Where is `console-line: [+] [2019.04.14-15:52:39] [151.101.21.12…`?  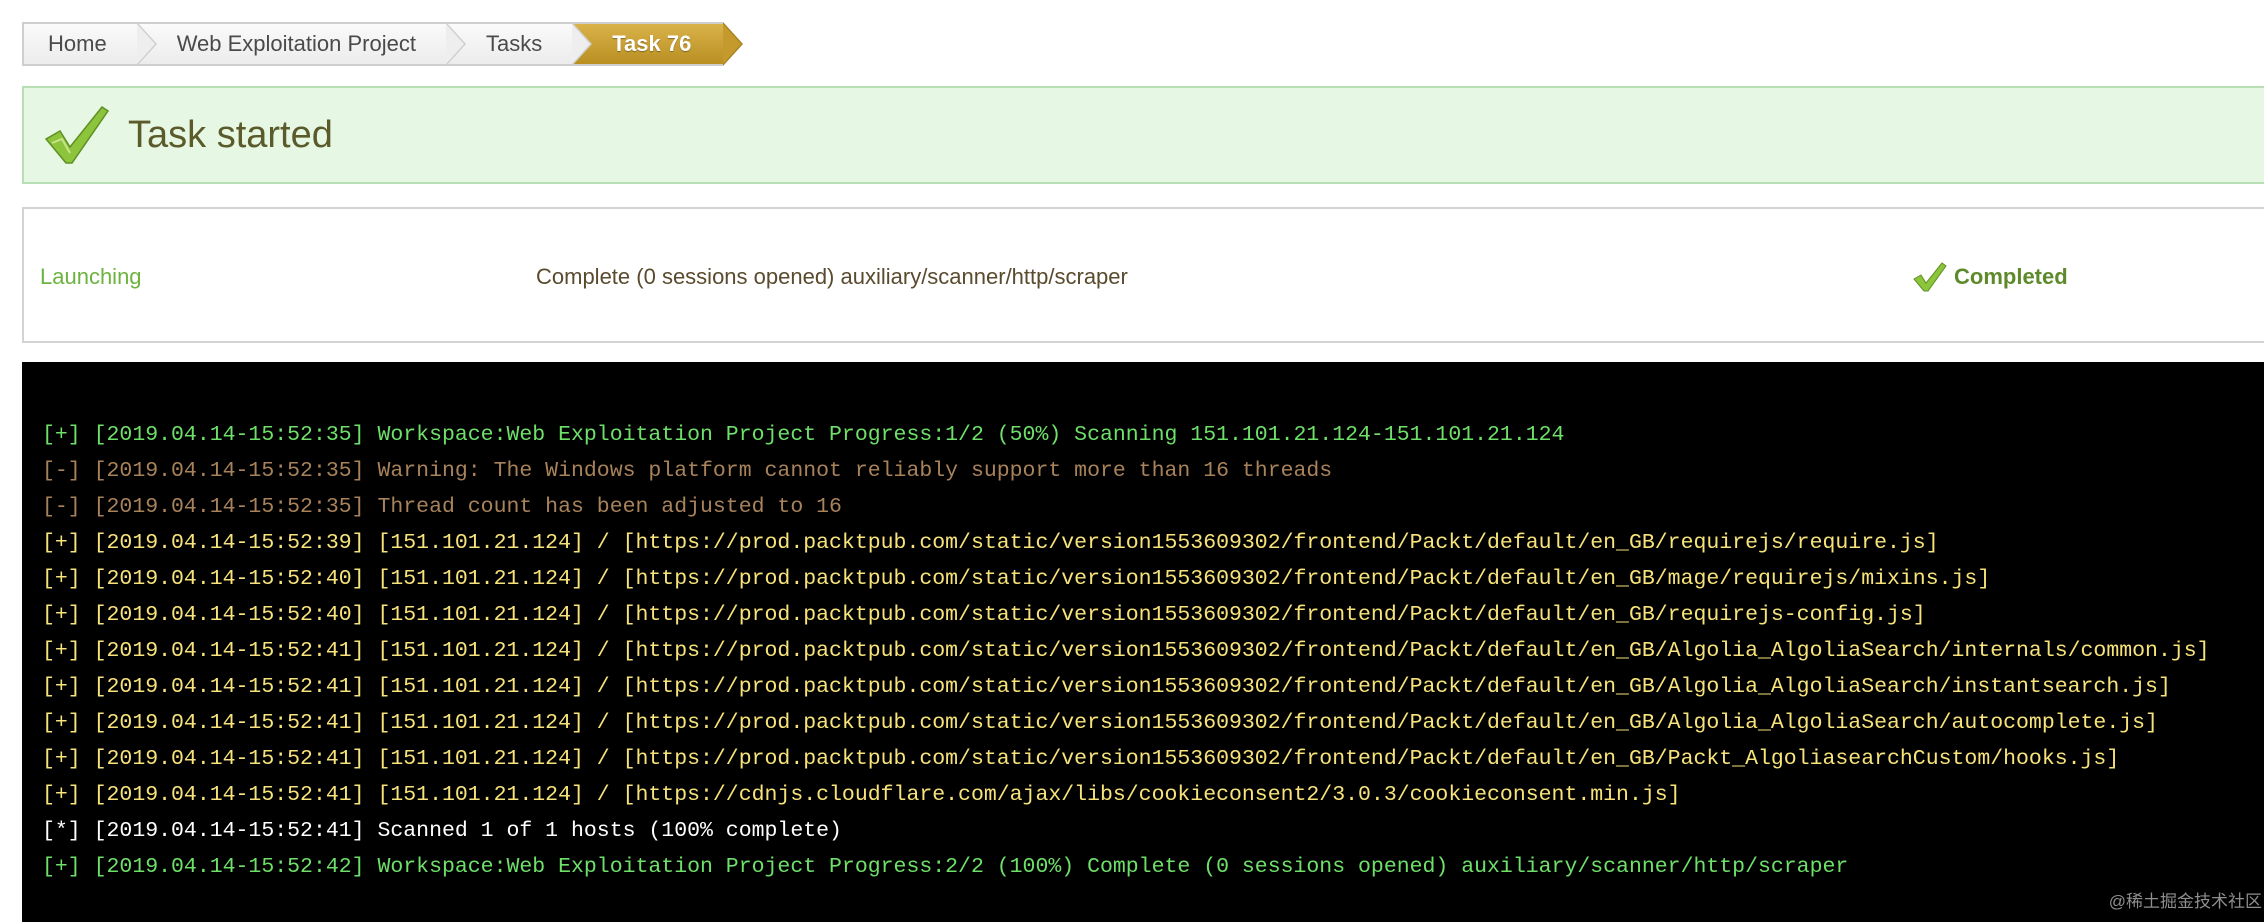 console-line: [+] [2019.04.14-15:52:39] [151.101.21.12… is located at coordinates (990, 543).